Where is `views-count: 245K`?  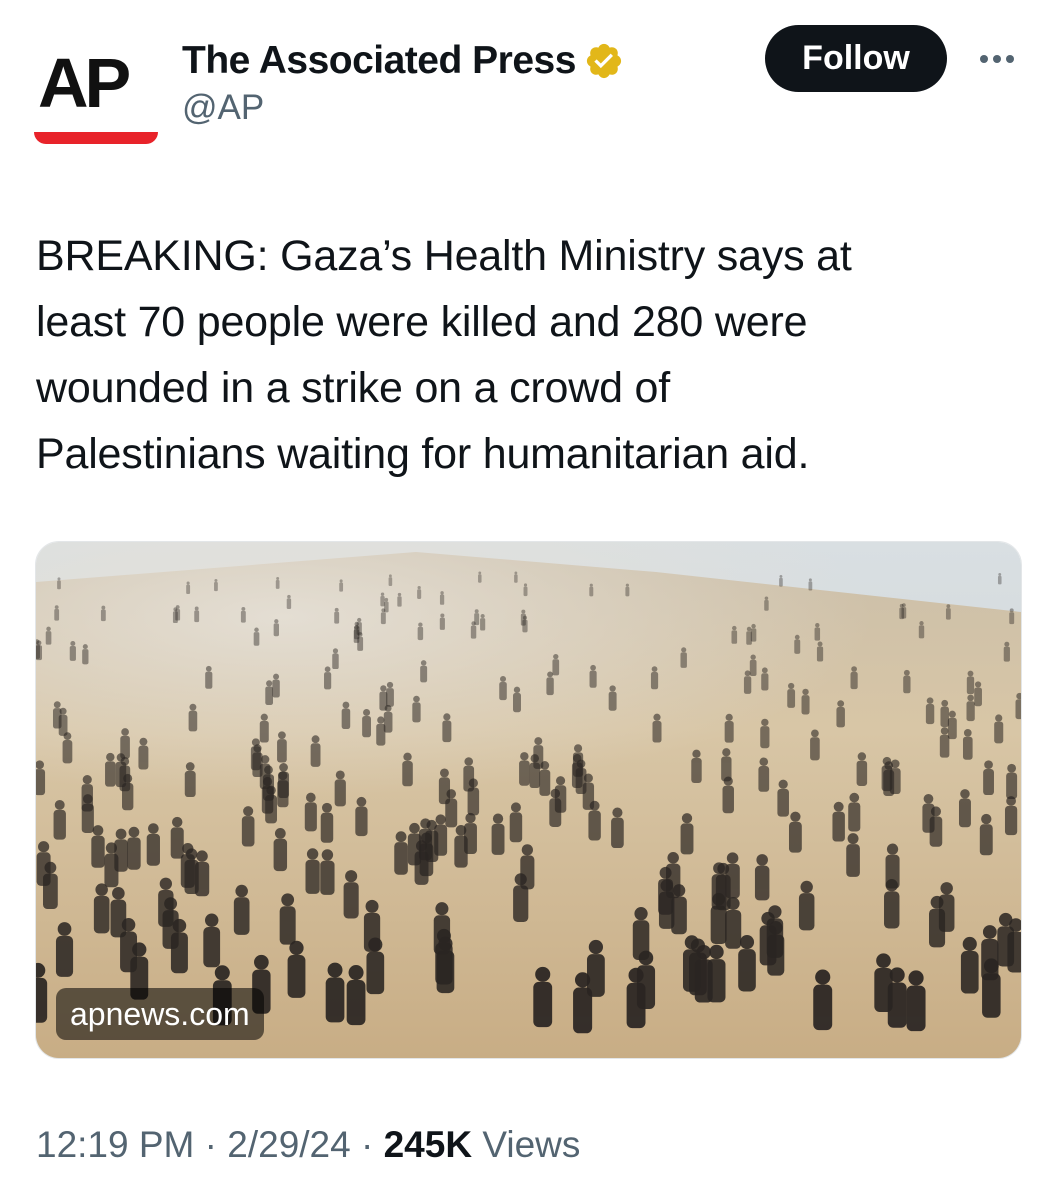 views-count: 245K is located at coordinates (428, 1144).